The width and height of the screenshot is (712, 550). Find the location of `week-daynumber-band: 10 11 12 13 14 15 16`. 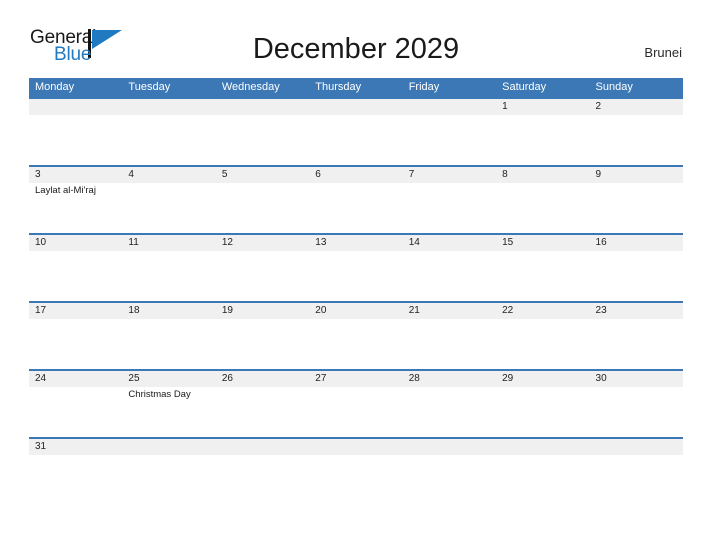

week-daynumber-band: 10 11 12 13 14 15 16 is located at coordinates (356, 243).